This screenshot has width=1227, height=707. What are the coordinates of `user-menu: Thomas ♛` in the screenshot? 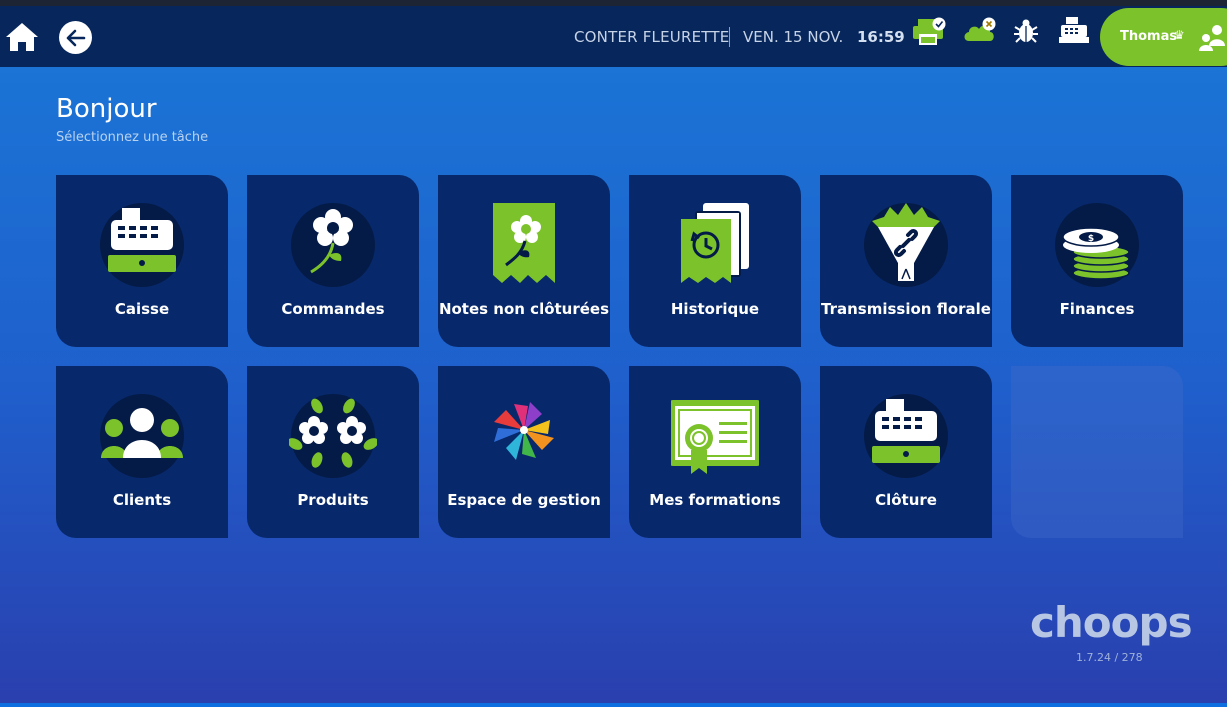 It's located at (1163, 37).